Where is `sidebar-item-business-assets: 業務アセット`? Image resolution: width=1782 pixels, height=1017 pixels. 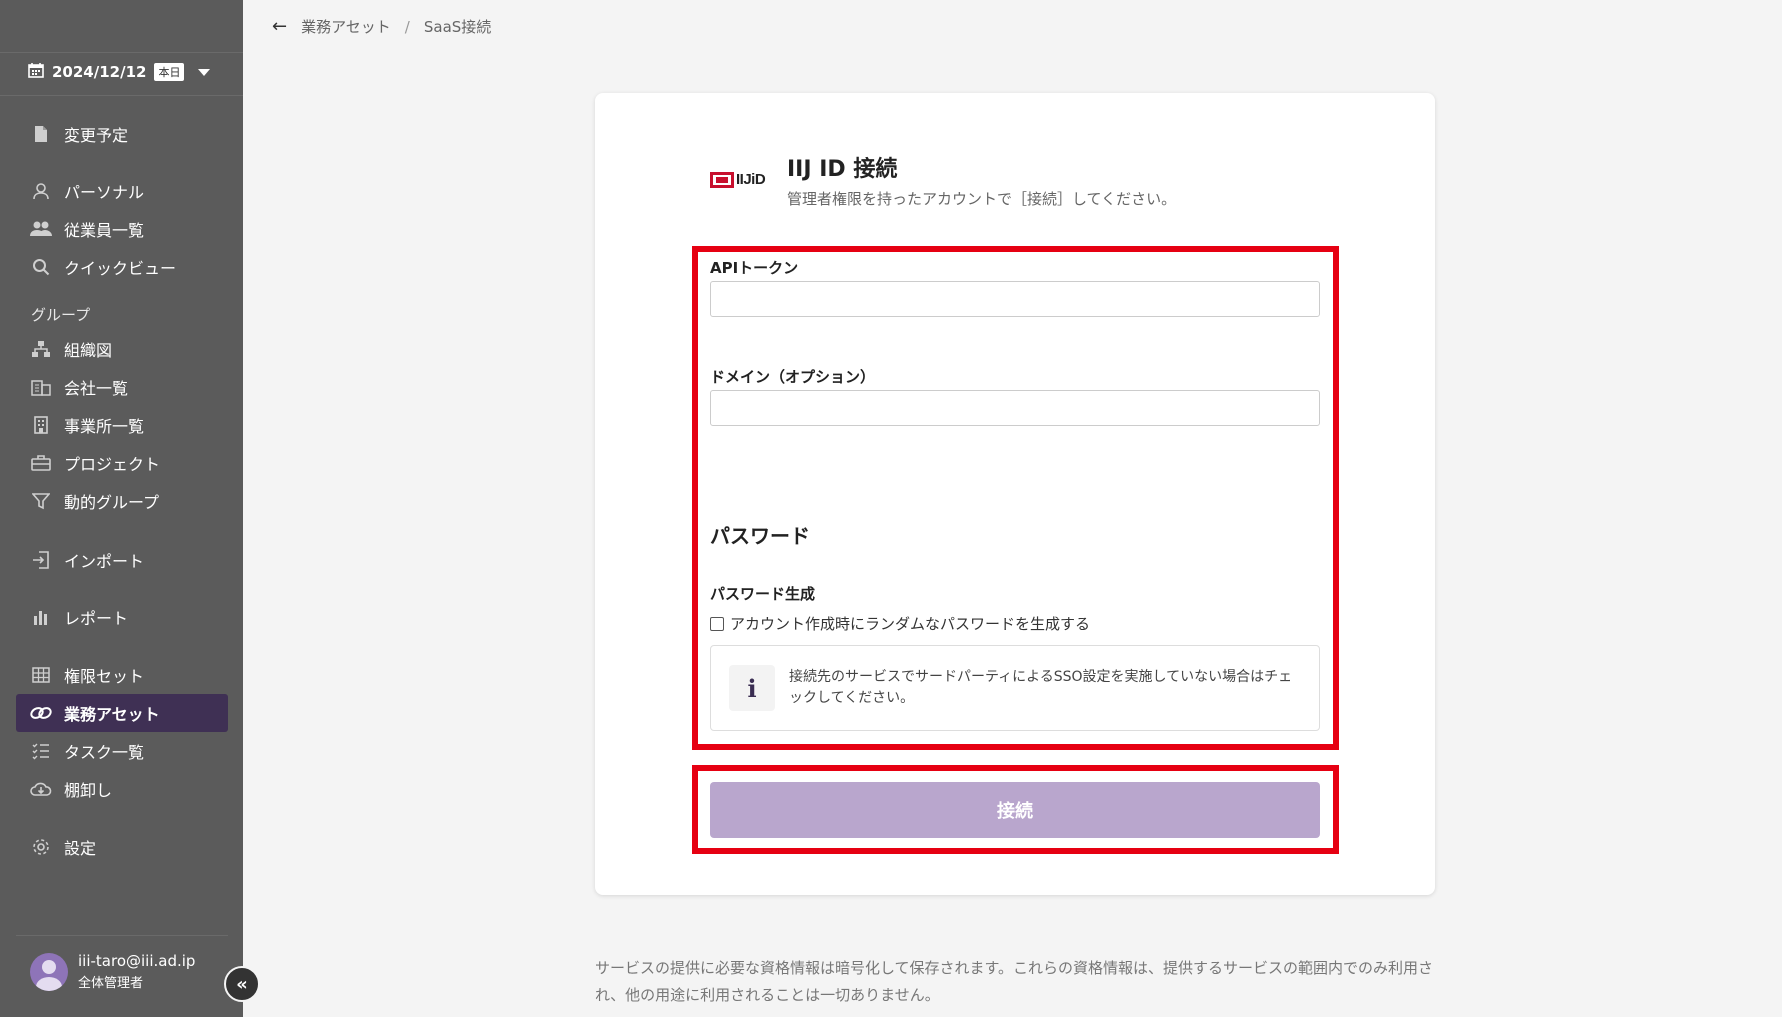 sidebar-item-business-assets: 業務アセット is located at coordinates (122, 713).